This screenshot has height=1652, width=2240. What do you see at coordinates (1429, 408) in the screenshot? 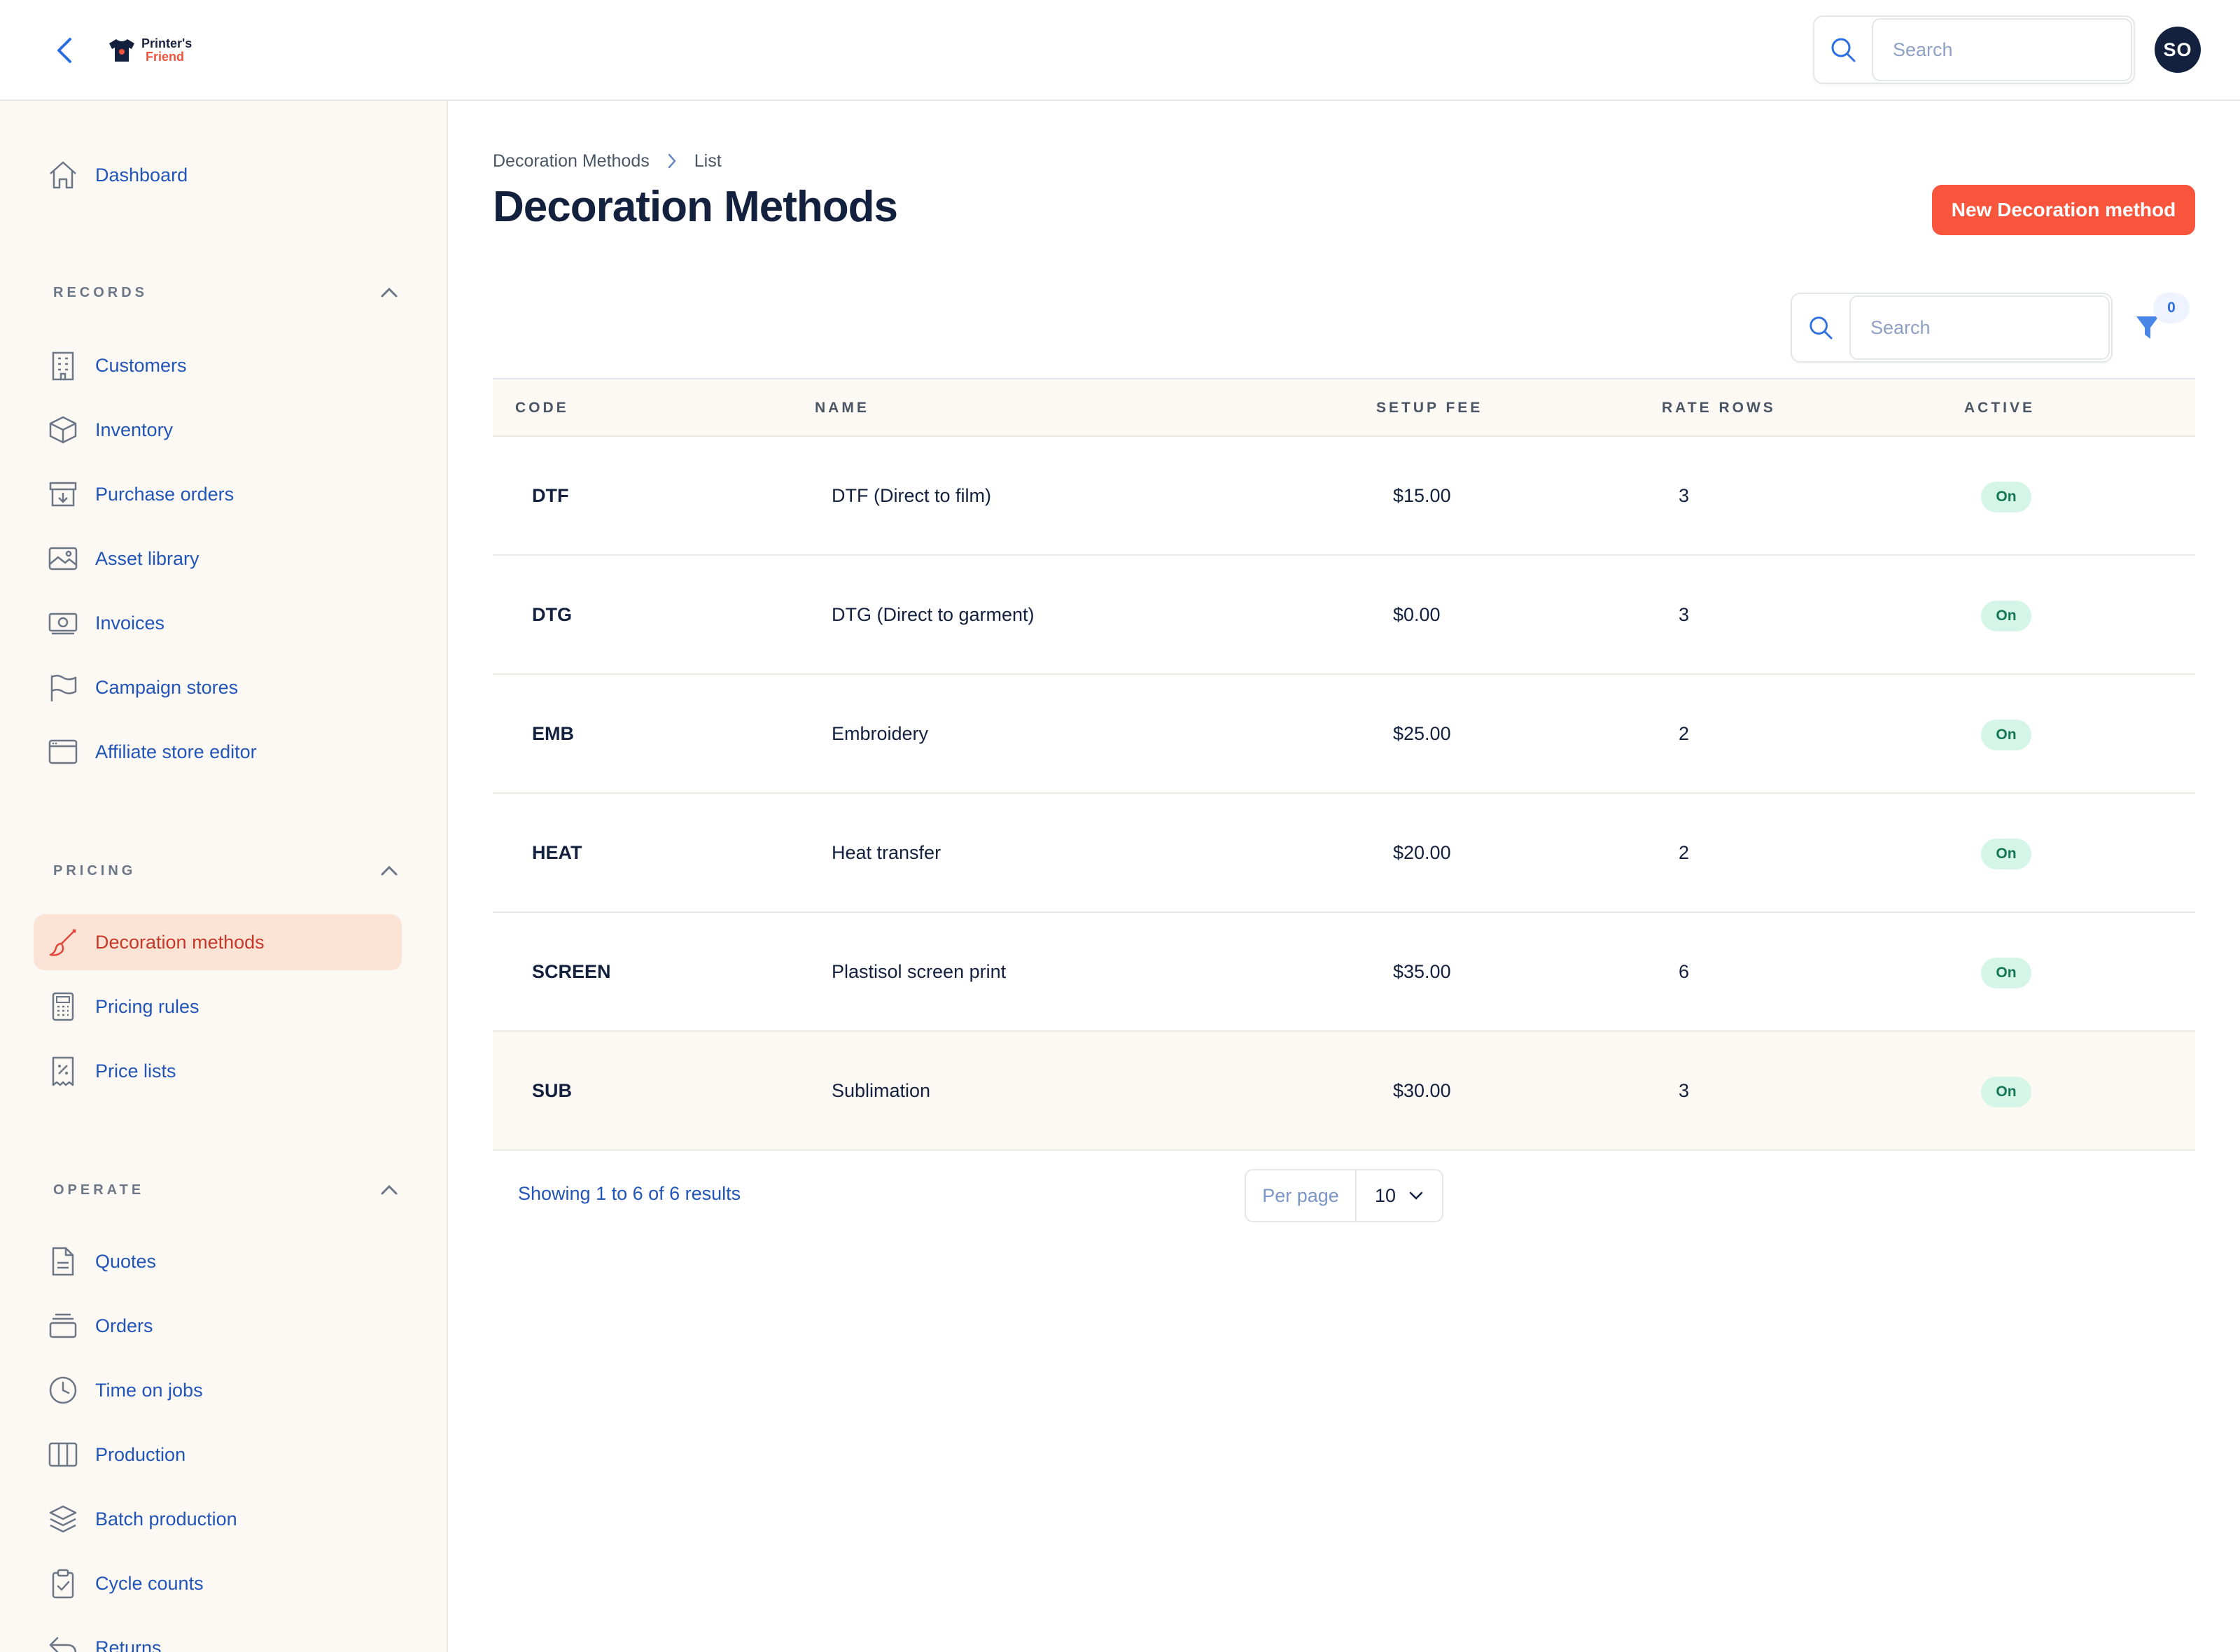
I see `column-header-setup-fee: SETUP FEE` at bounding box center [1429, 408].